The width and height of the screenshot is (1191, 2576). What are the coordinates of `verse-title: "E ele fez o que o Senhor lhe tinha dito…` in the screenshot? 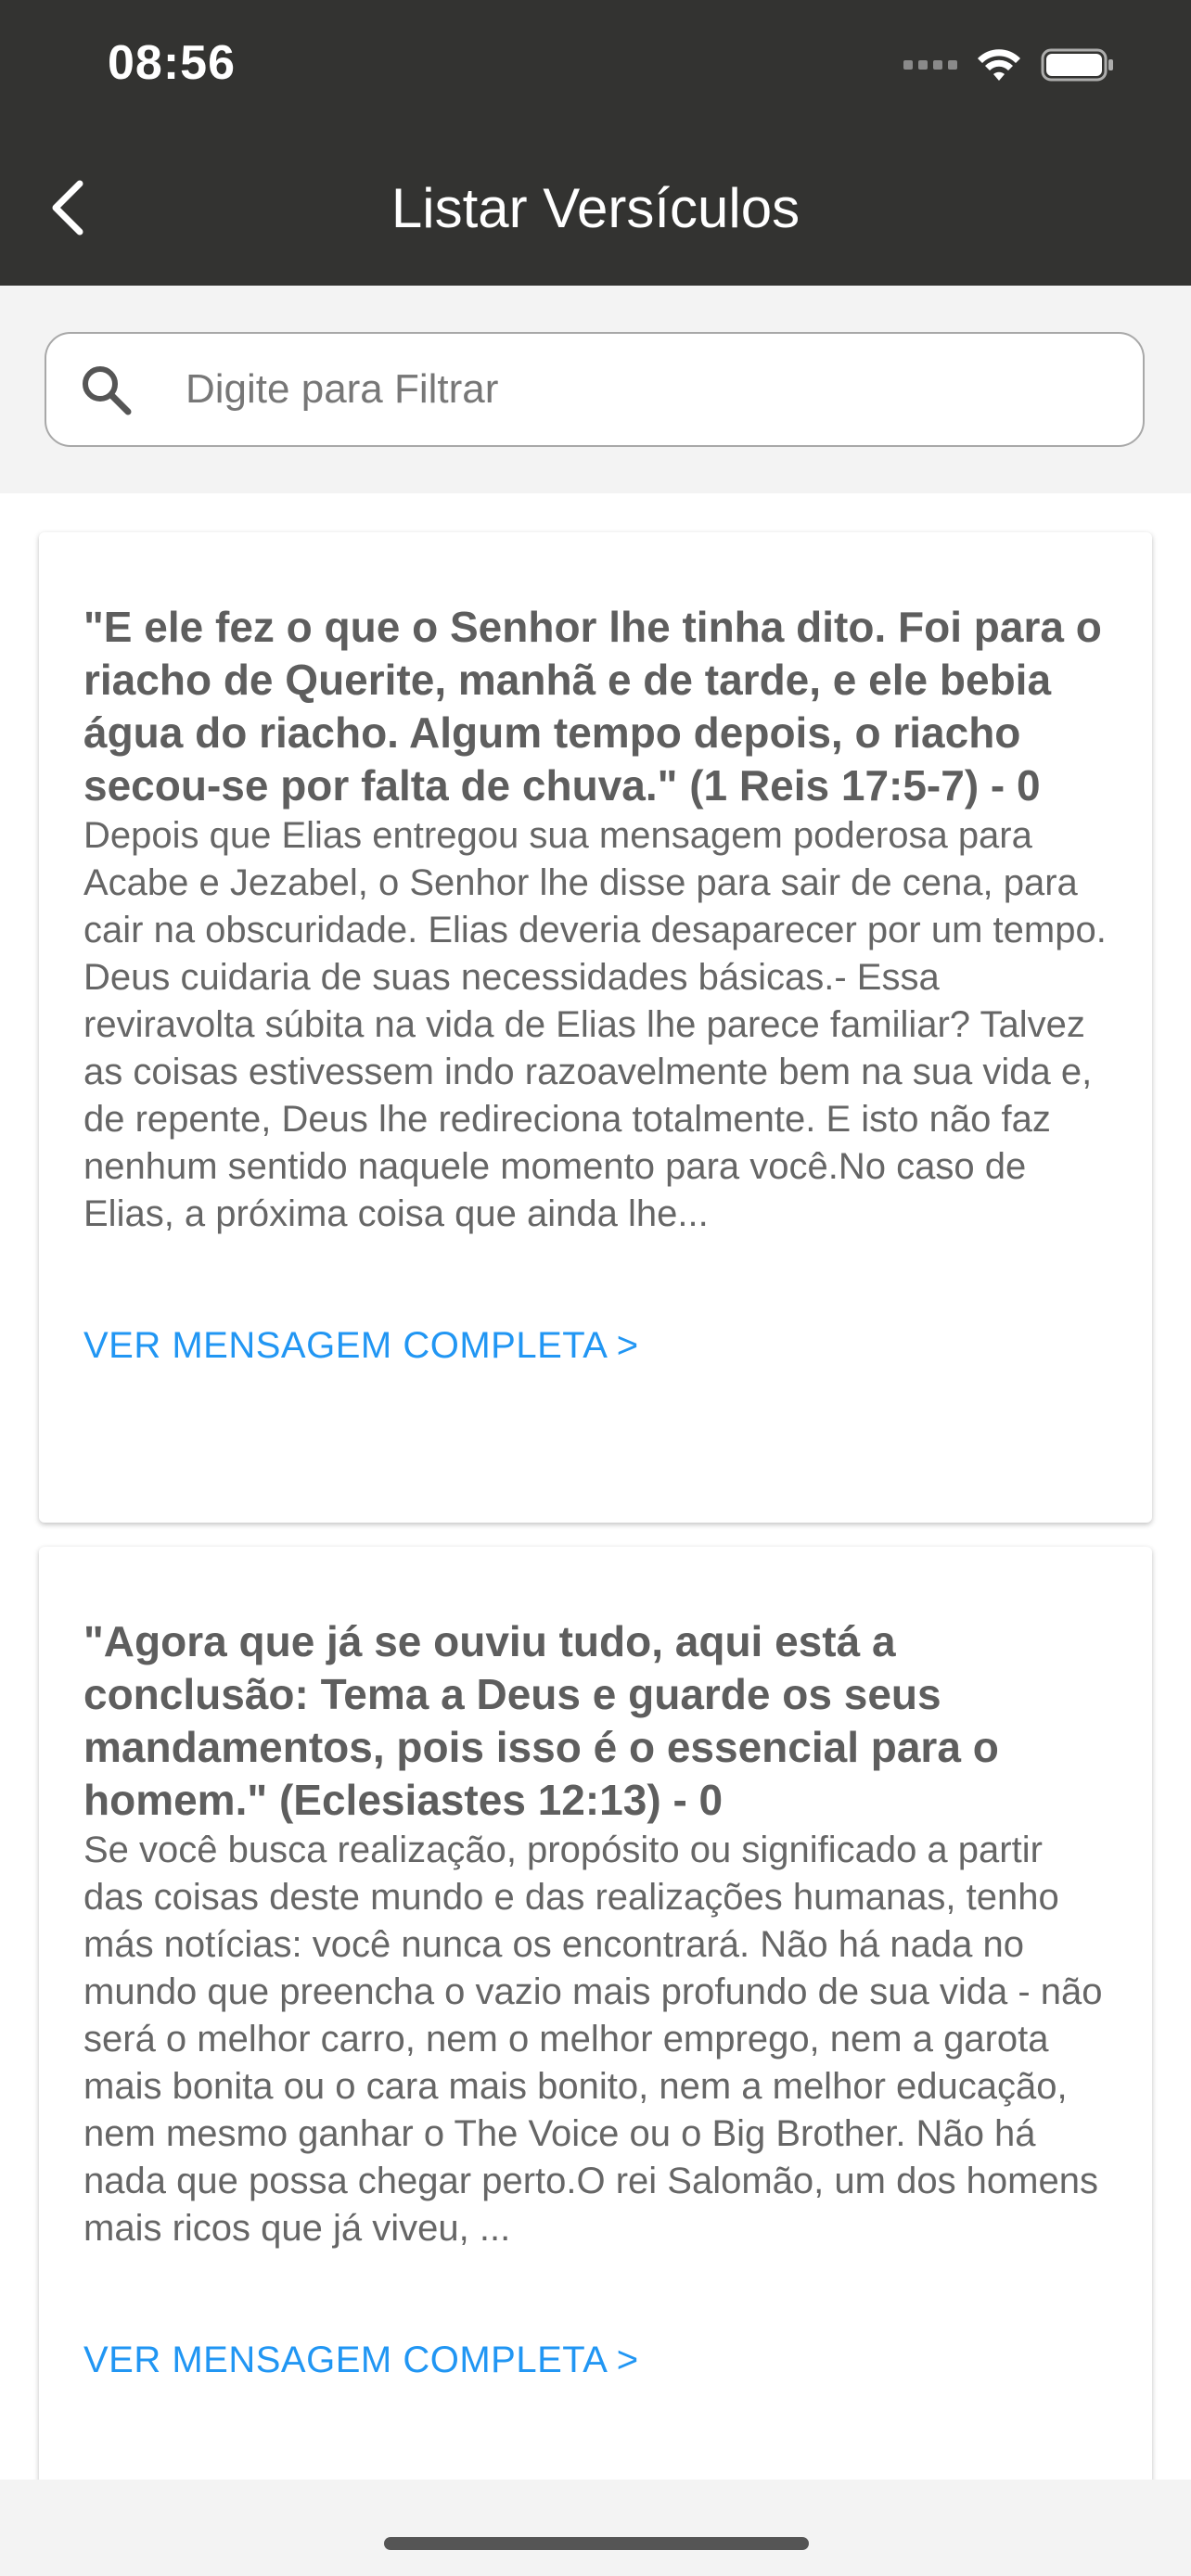 It's located at (592, 706).